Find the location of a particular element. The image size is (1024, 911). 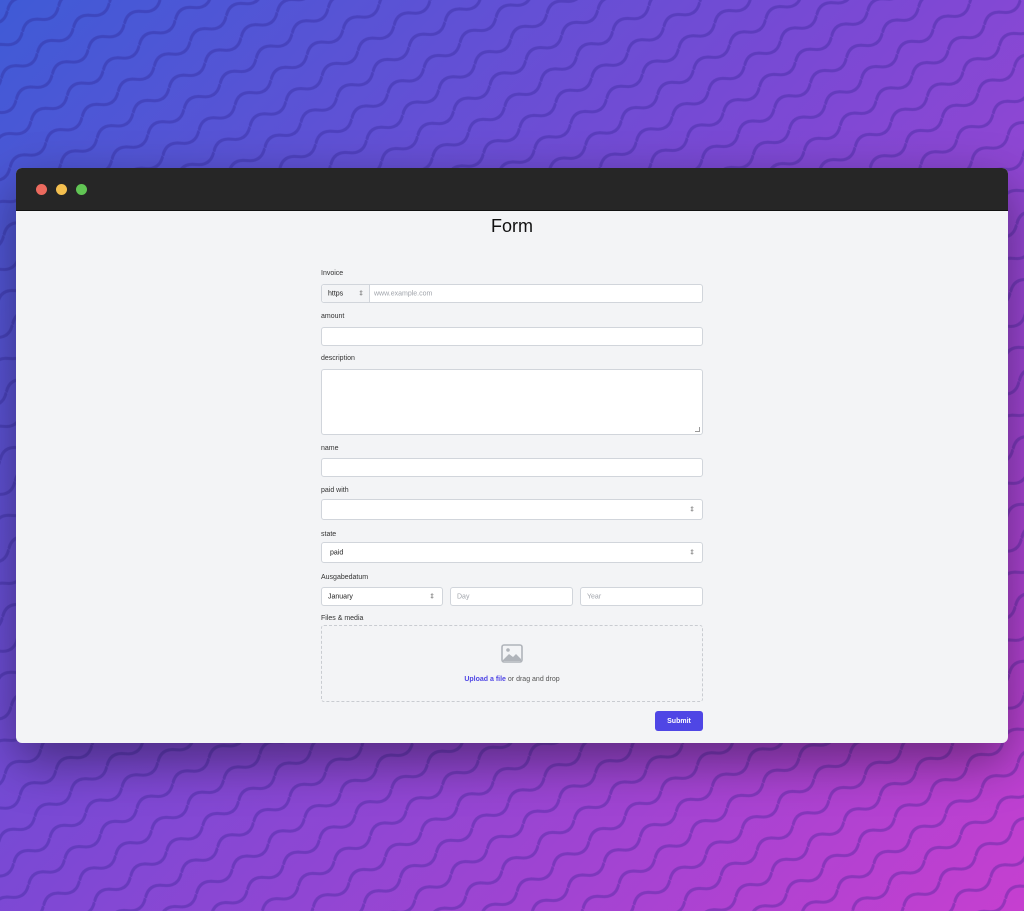

month-select: January ⇕ is located at coordinates (382, 596).